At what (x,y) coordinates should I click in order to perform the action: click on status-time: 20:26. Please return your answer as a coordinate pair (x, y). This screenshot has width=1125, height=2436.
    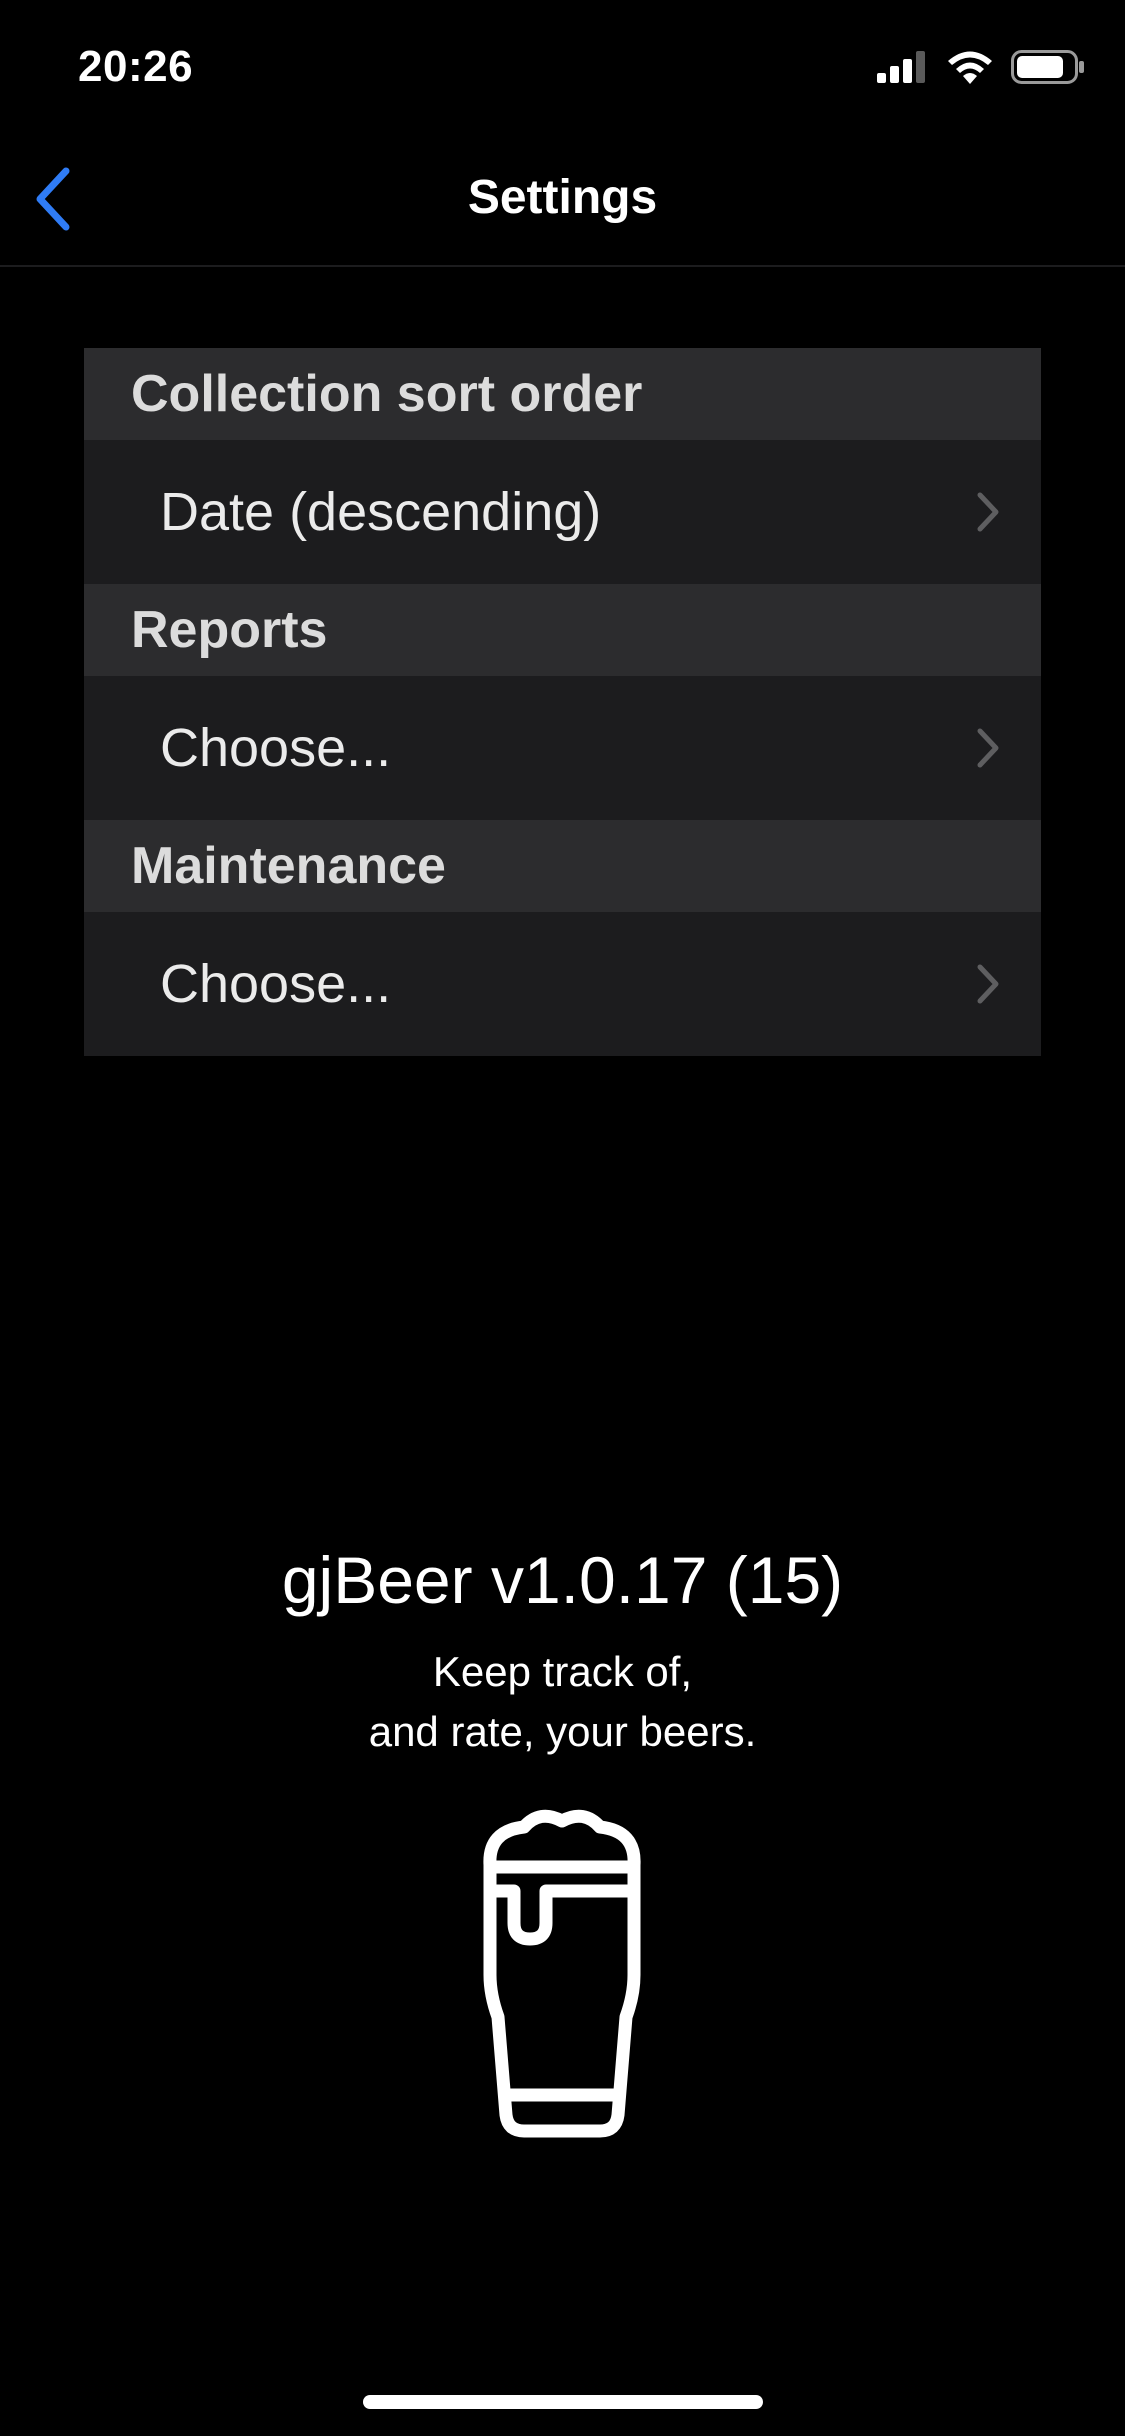
    Looking at the image, I should click on (136, 66).